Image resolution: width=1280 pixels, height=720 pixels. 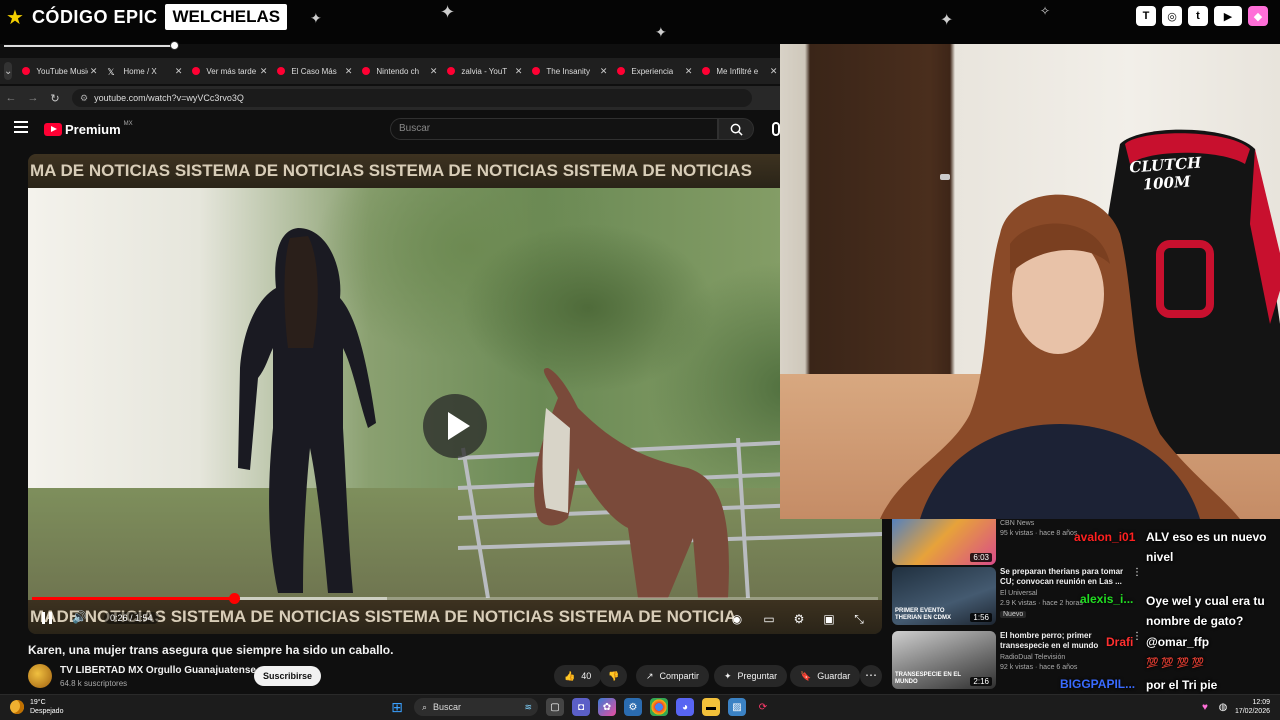 What do you see at coordinates (1039, 667) in the screenshot?
I see `recommended-meta: 92 k vistas · hace 6 años` at bounding box center [1039, 667].